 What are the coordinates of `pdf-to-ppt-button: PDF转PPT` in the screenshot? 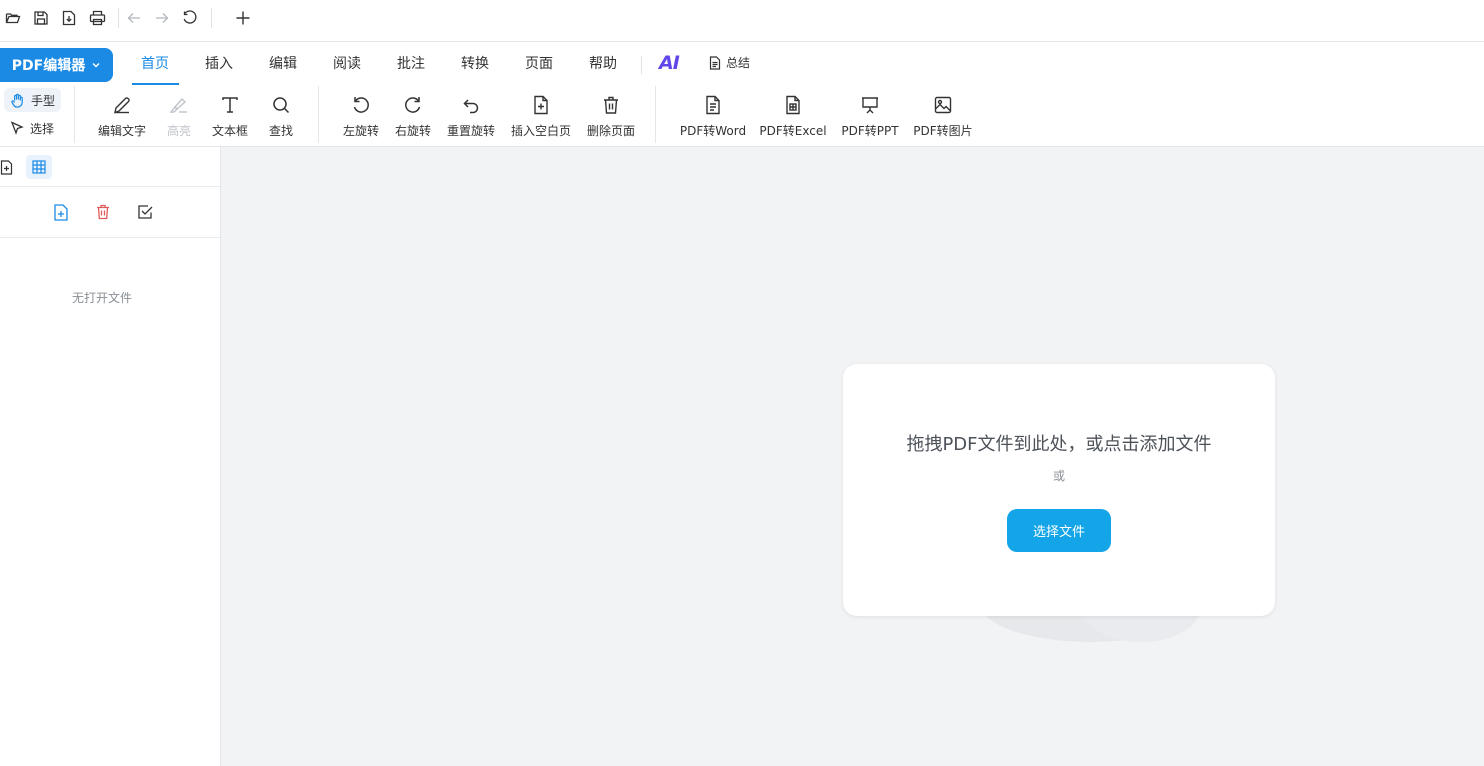 It's located at (870, 116).